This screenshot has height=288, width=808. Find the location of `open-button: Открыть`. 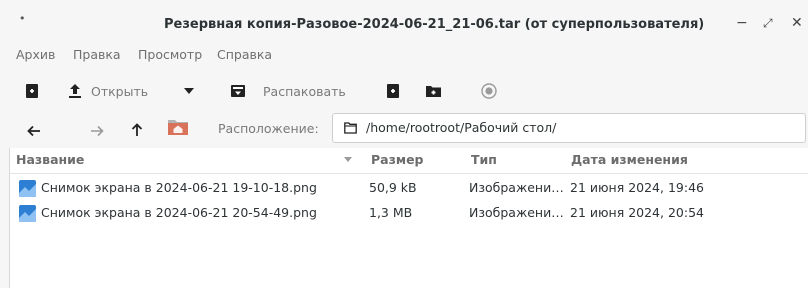

open-button: Открыть is located at coordinates (108, 91).